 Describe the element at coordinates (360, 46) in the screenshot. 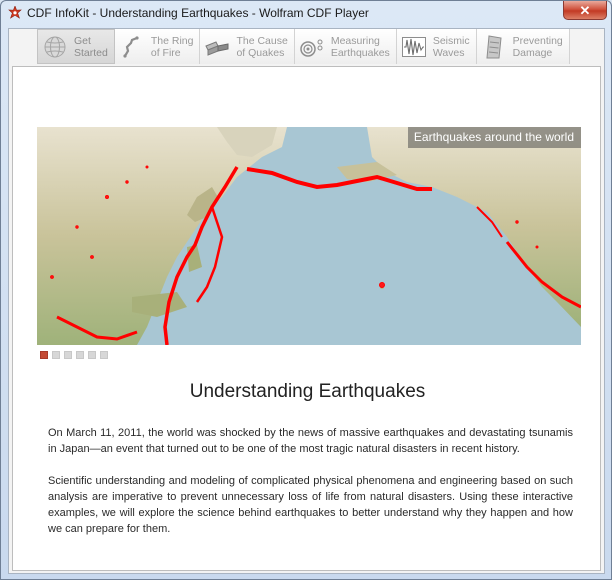

I see `tab-label: Measuring Earthquakes` at that location.